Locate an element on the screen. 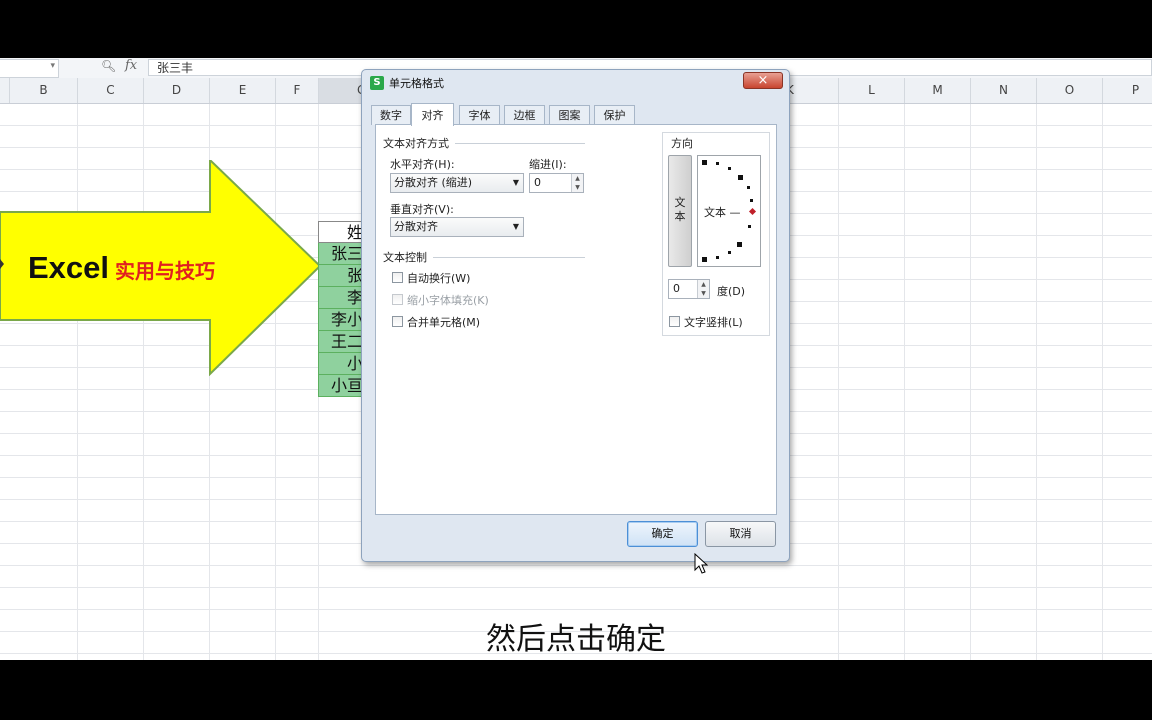 This screenshot has height=720, width=1152. horizontal-align-value: 分散对齐 (缩进) is located at coordinates (433, 182).